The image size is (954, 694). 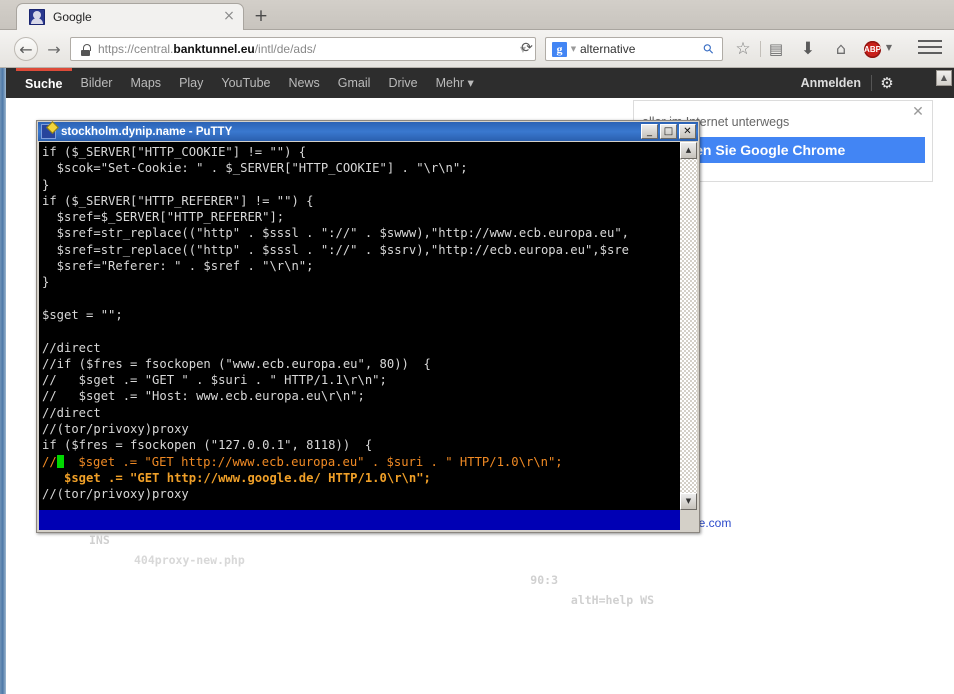 What do you see at coordinates (189, 560) in the screenshot?
I see `status-filename: 404proxy-new.php` at bounding box center [189, 560].